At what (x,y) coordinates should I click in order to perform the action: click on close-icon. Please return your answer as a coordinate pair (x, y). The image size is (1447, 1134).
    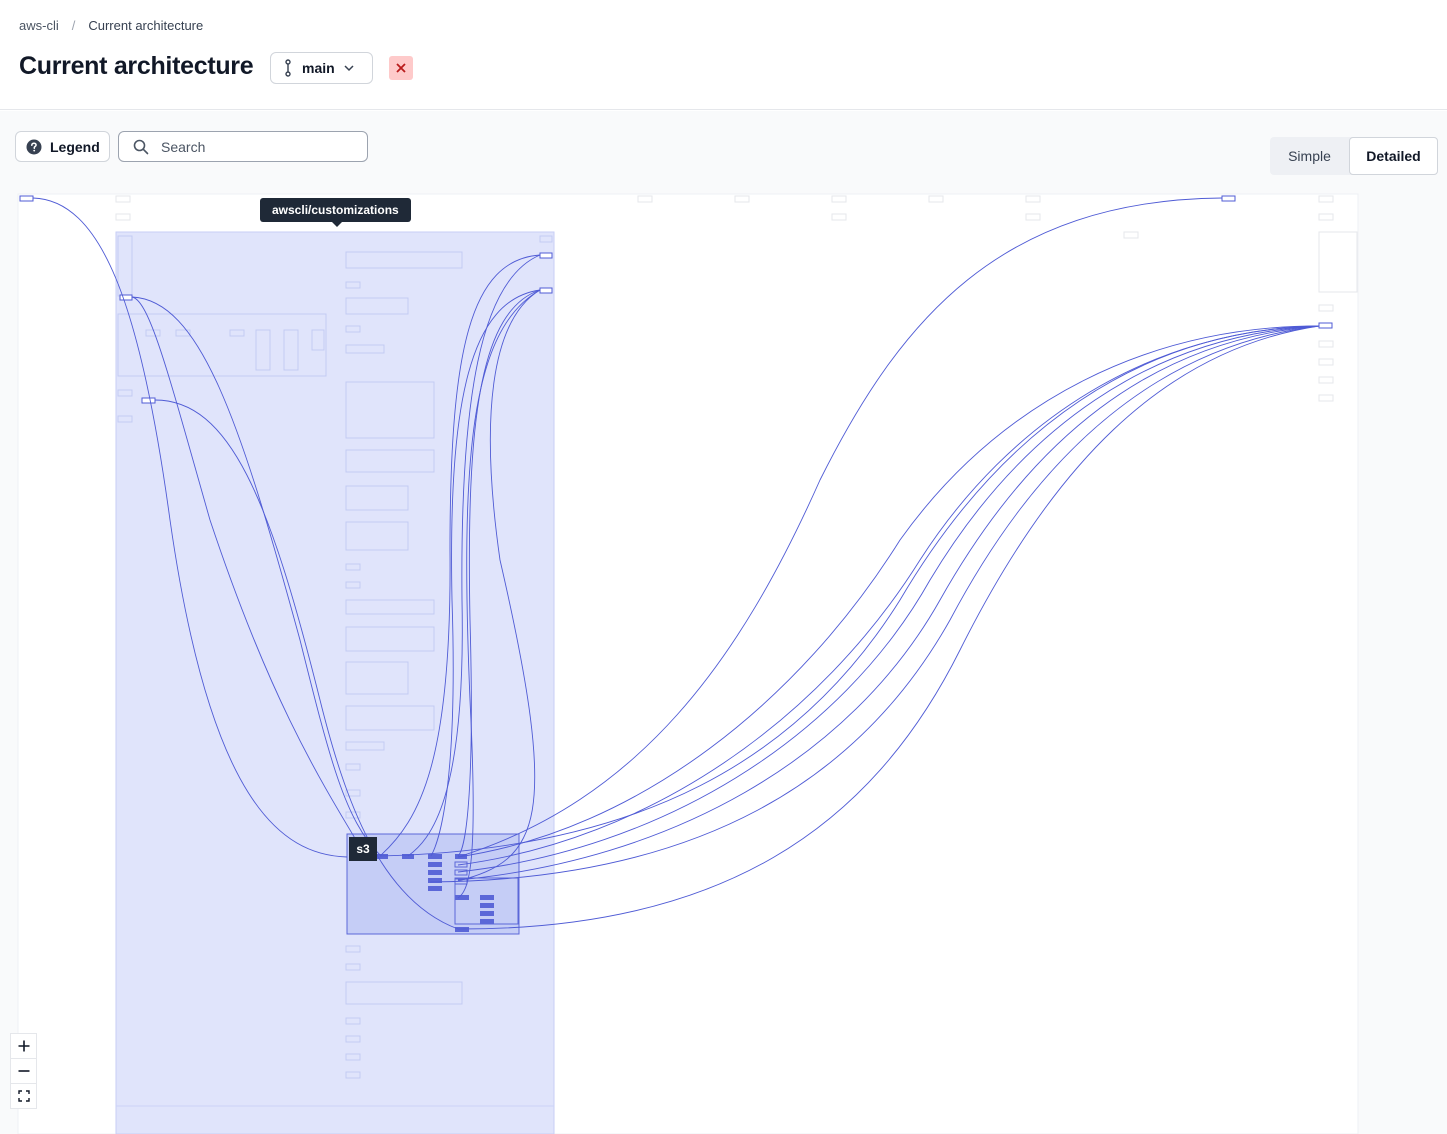
    Looking at the image, I should click on (401, 68).